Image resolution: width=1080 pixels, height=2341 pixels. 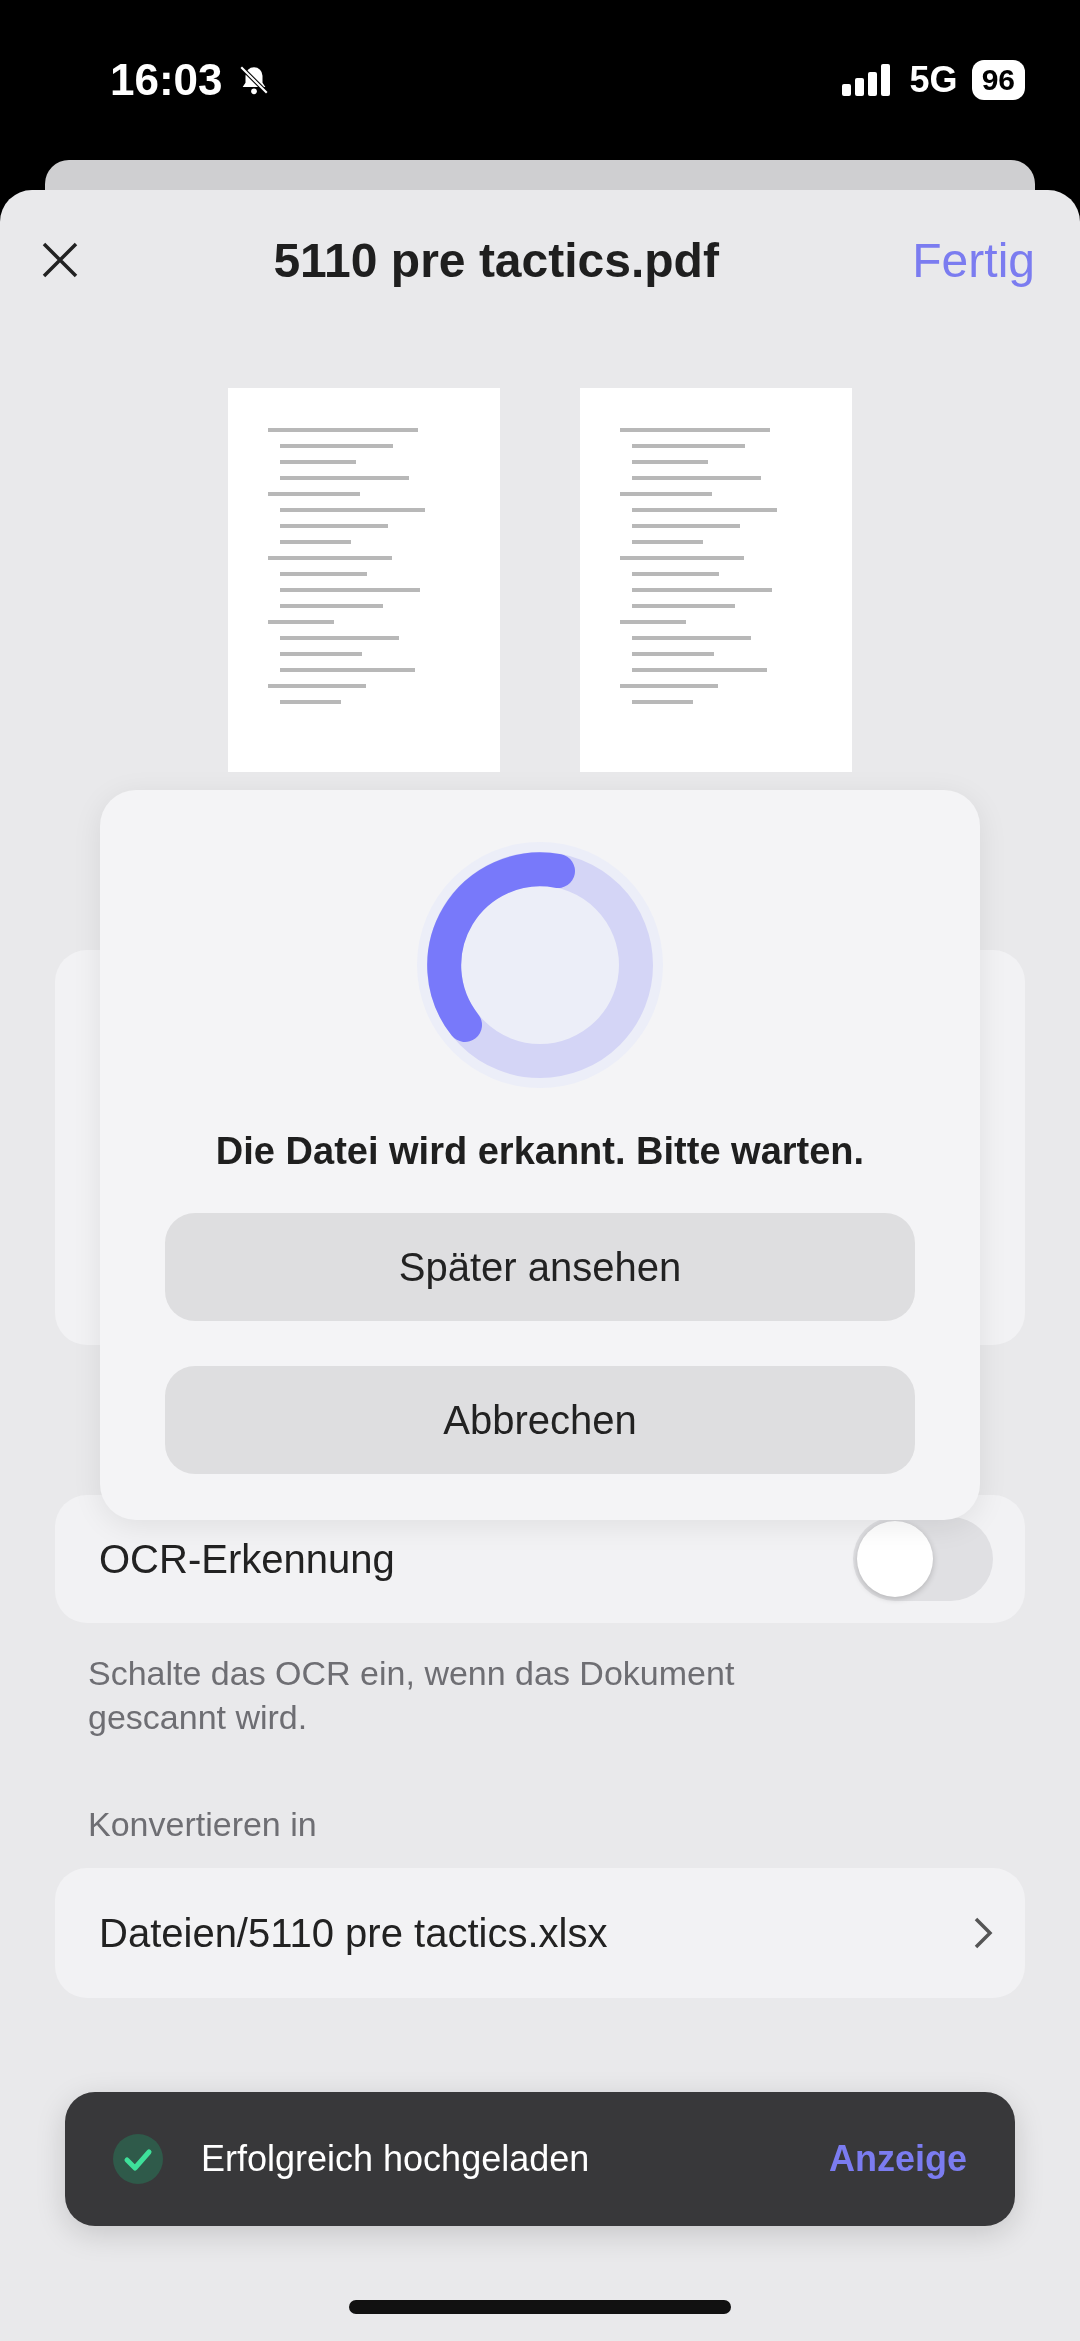 I want to click on chevron-right-icon, so click(x=983, y=1933).